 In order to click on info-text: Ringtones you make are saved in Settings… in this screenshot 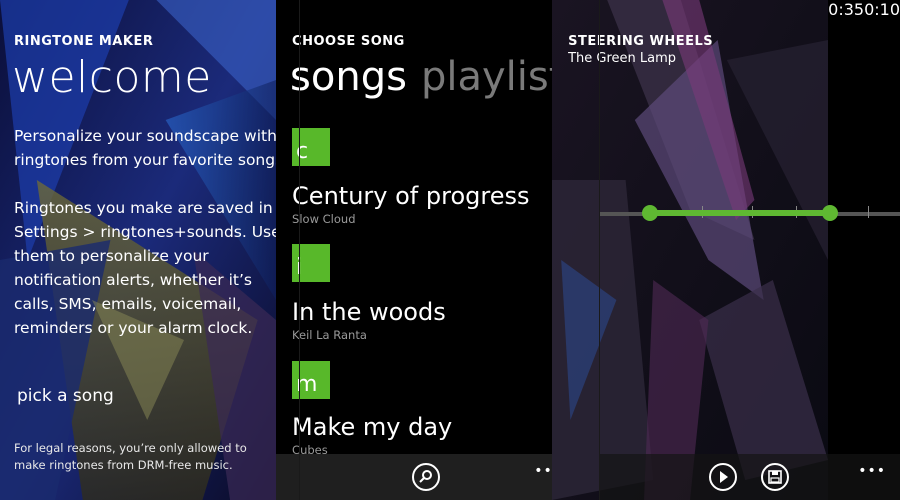, I will do `click(145, 268)`.